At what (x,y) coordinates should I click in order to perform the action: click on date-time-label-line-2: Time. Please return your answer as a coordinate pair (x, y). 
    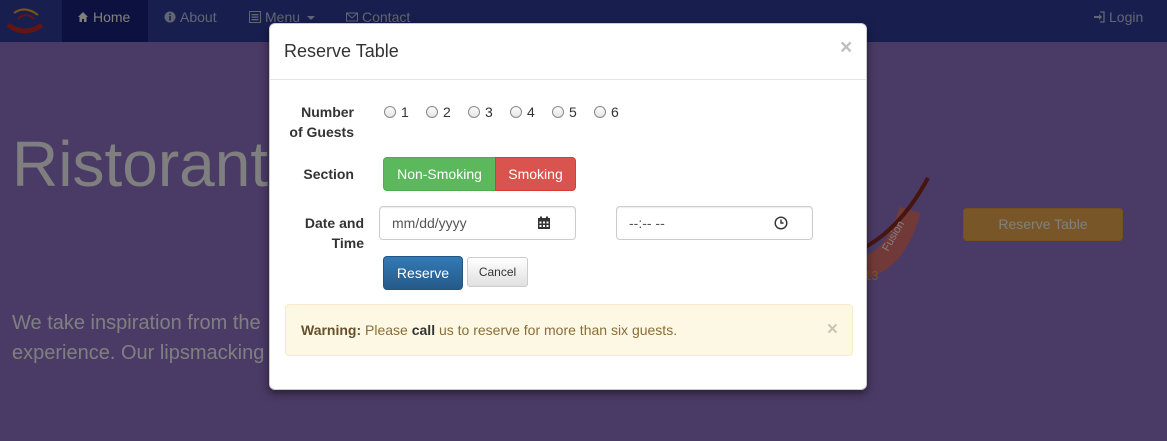
    Looking at the image, I should click on (347, 243).